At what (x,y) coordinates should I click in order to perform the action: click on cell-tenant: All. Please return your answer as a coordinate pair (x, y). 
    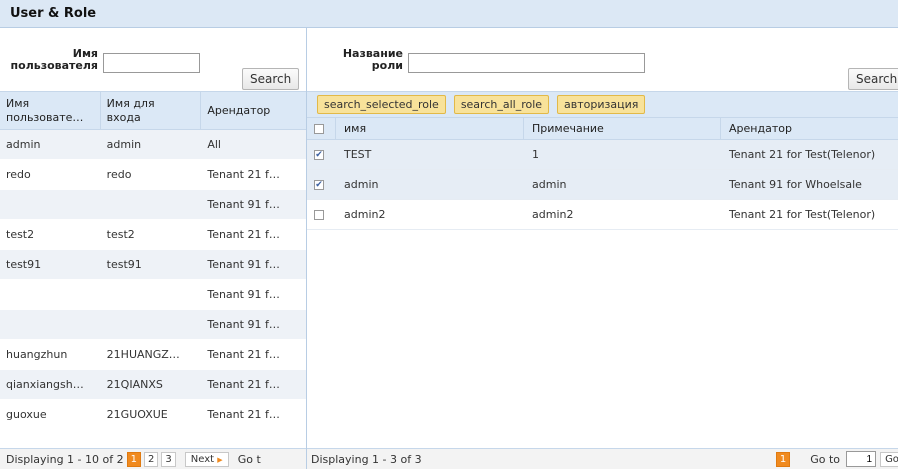
    Looking at the image, I should click on (214, 144).